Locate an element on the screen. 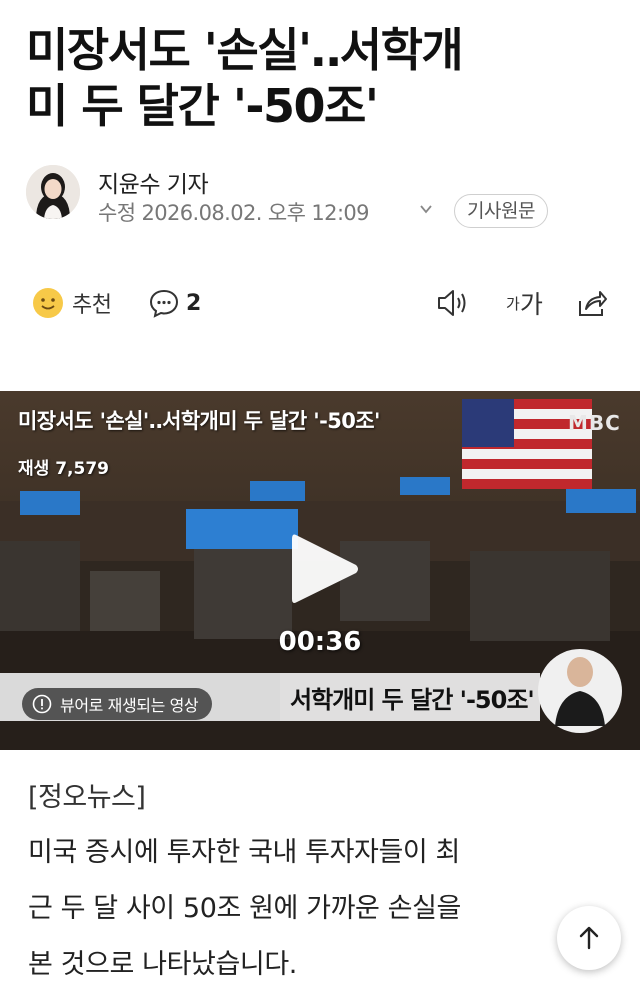 This screenshot has height=993, width=640. share-icon is located at coordinates (593, 303).